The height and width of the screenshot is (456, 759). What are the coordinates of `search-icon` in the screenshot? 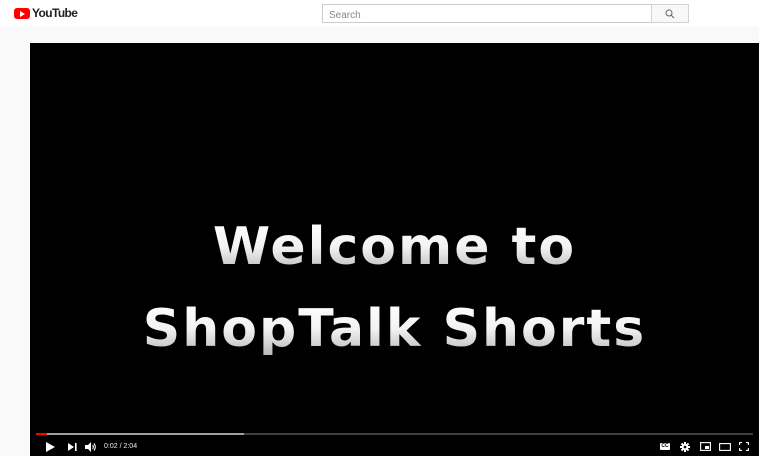 It's located at (670, 13).